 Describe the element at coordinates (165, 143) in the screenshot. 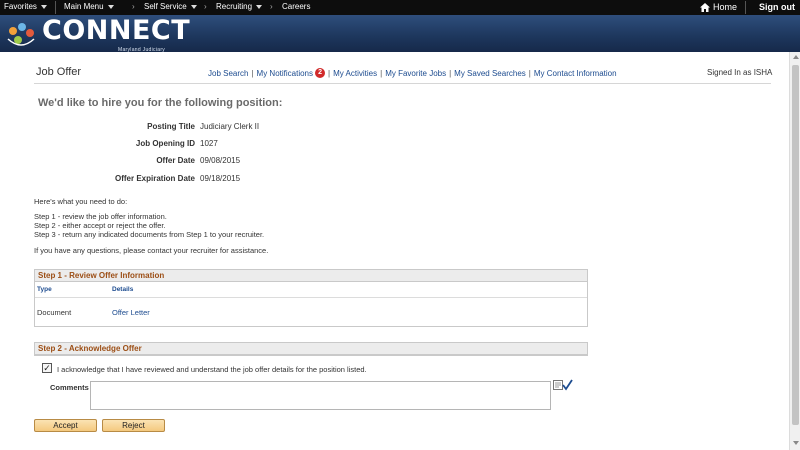

I see `job-opening-id-label: Job Opening ID` at that location.